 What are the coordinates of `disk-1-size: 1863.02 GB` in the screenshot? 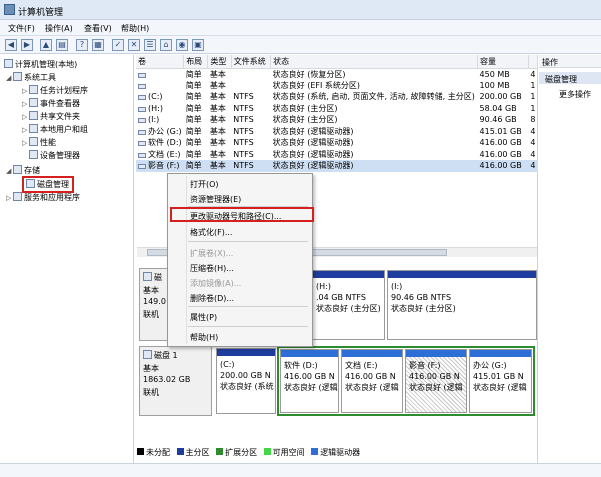 It's located at (167, 379).